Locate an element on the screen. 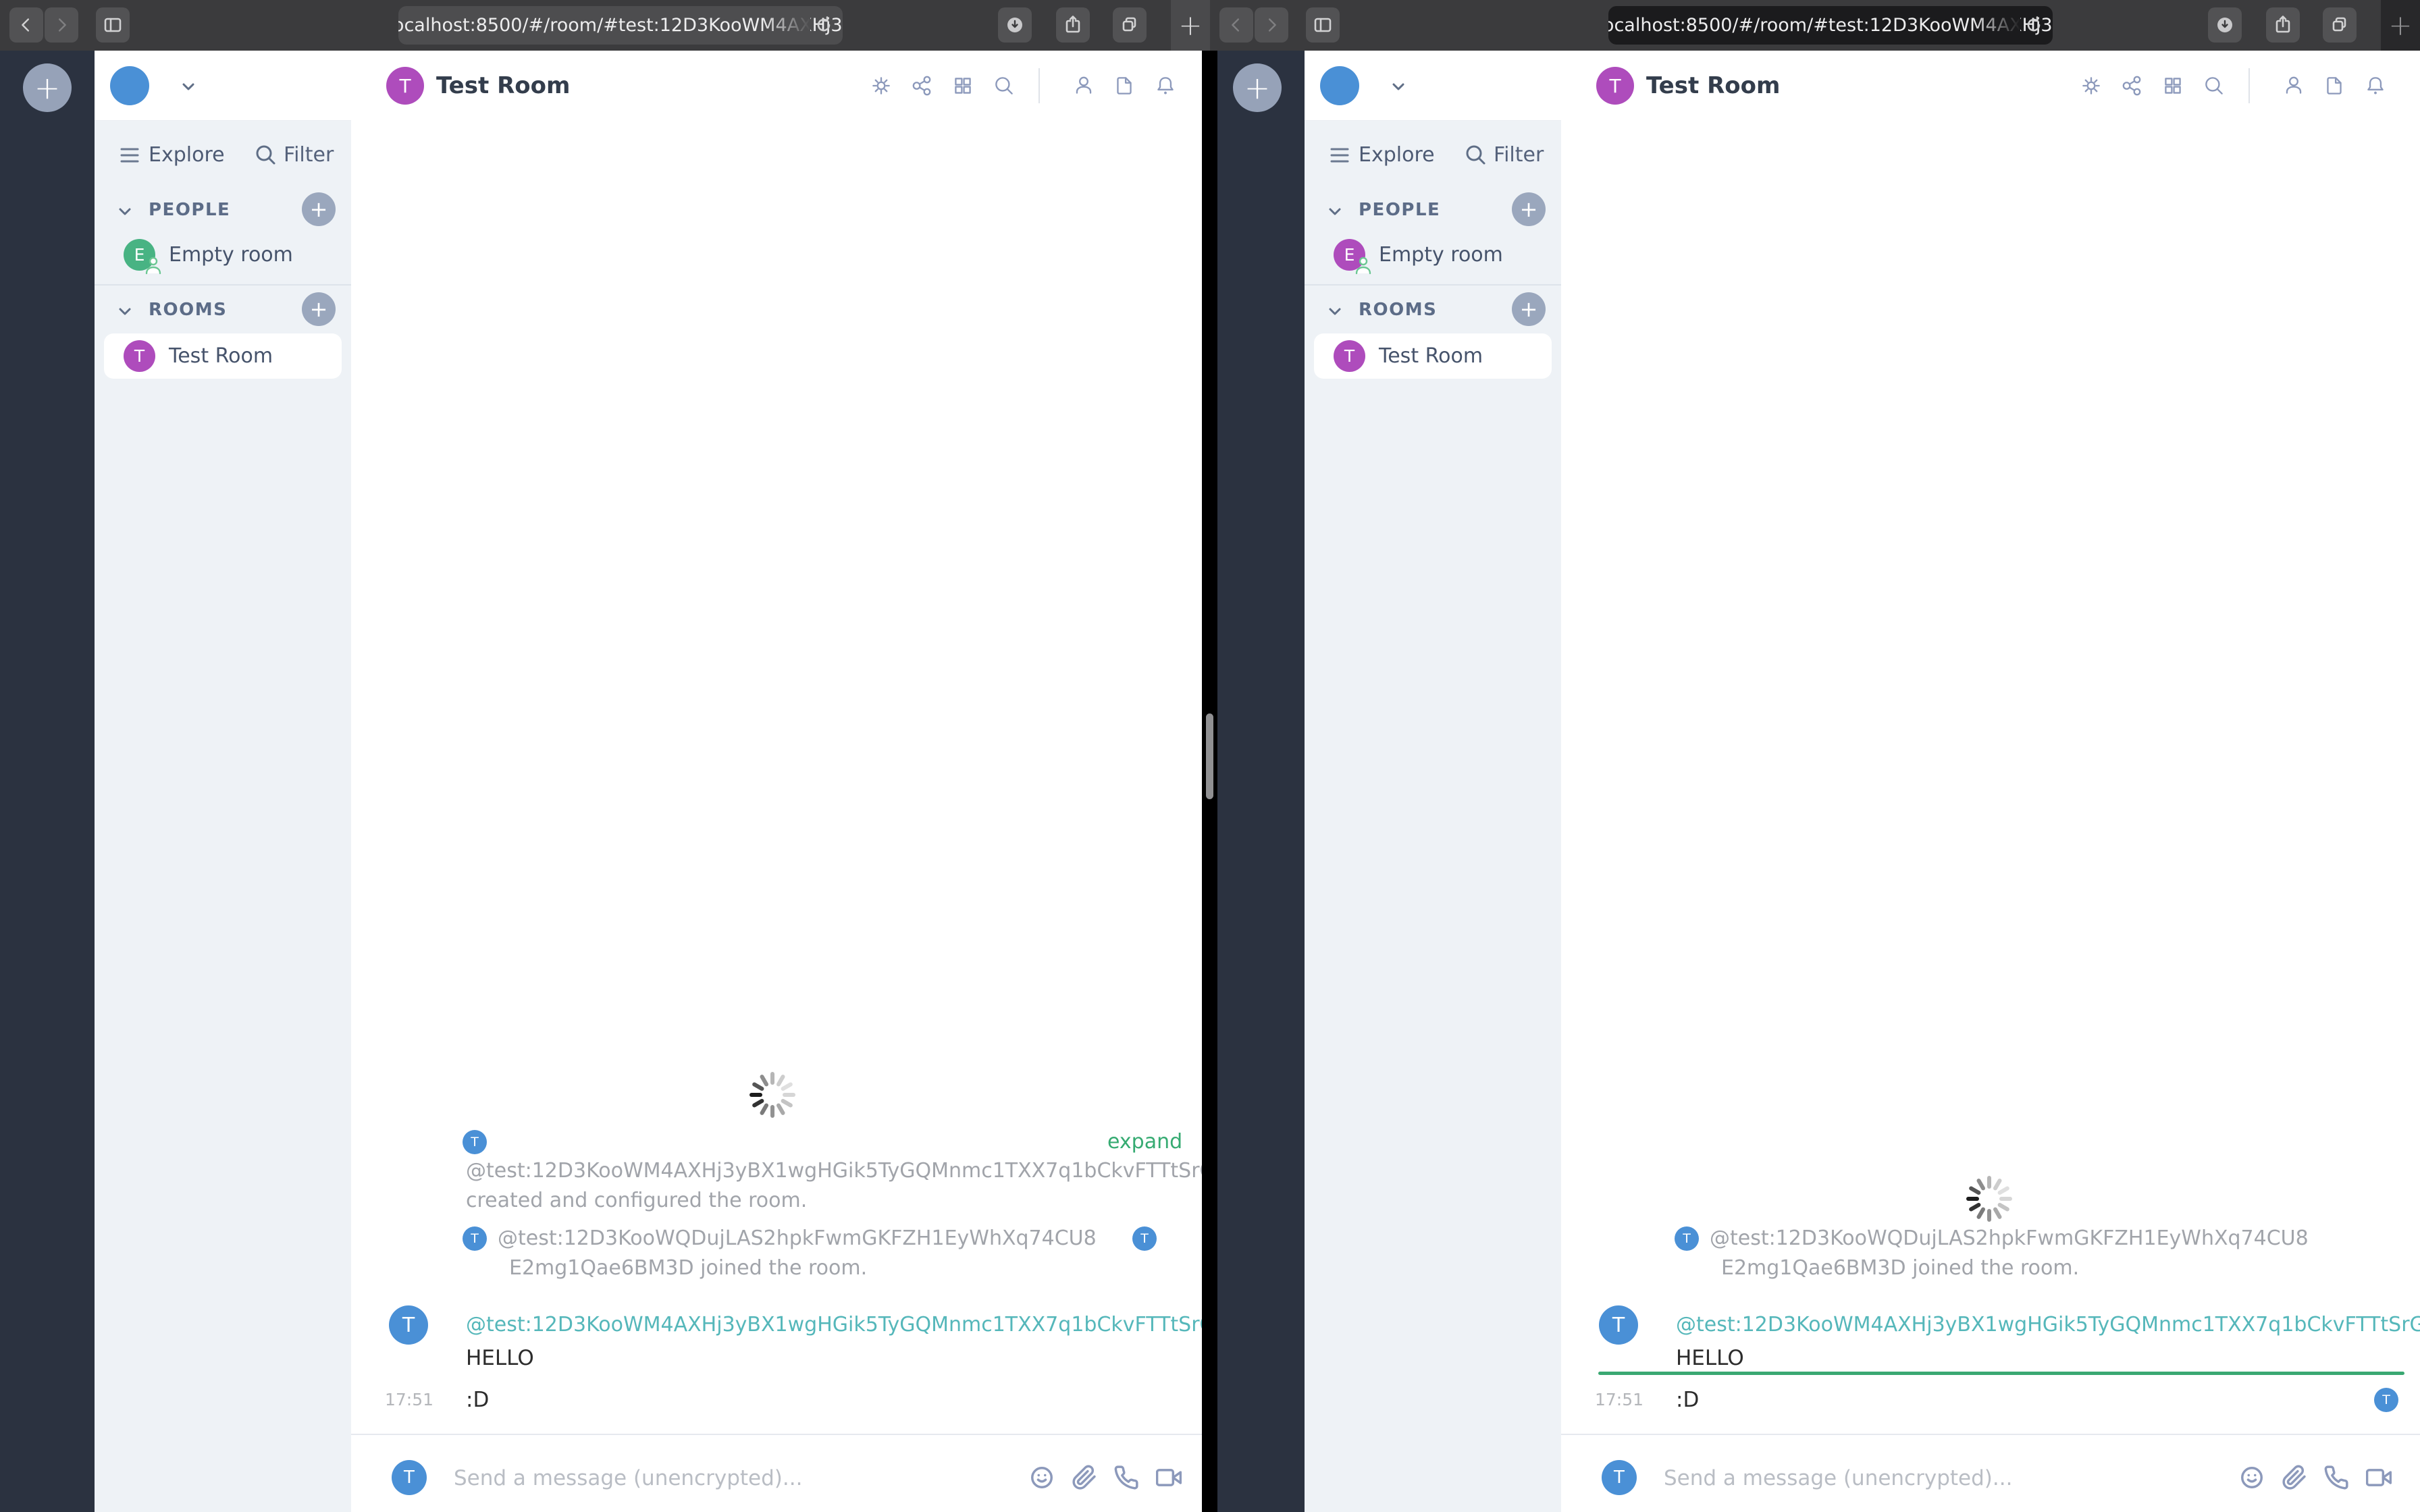  room-avatar: T is located at coordinates (139, 356).